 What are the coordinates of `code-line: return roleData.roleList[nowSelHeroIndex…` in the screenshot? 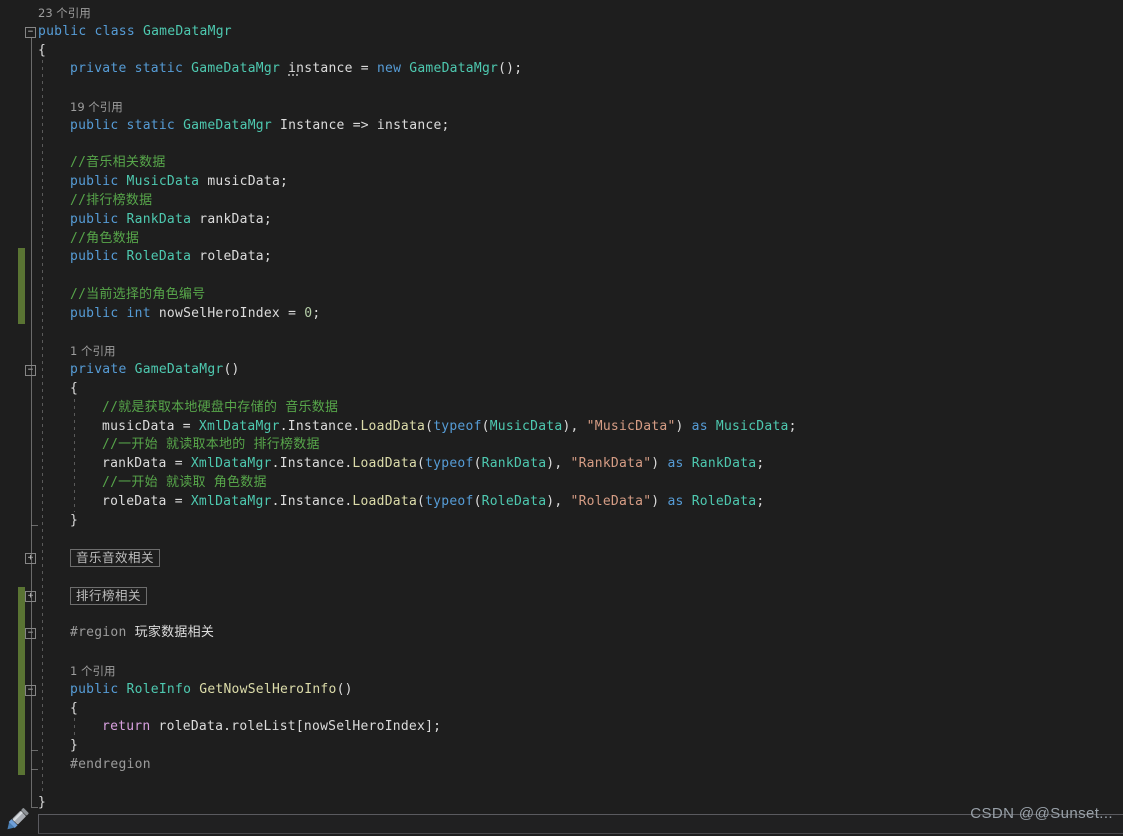 It's located at (561, 727).